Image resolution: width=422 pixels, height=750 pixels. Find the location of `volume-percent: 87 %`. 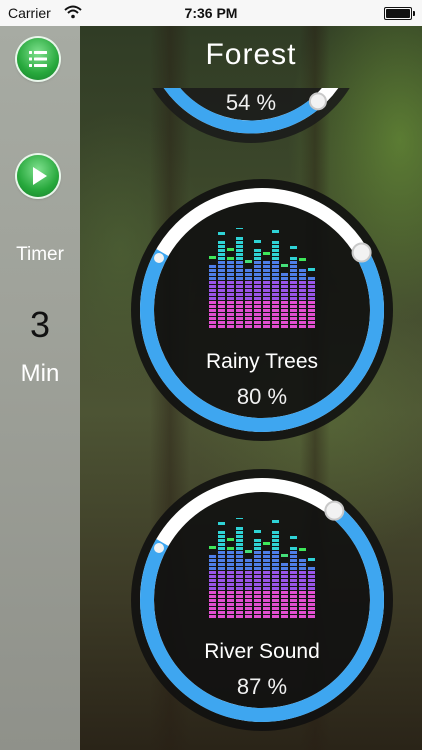

volume-percent: 87 % is located at coordinates (262, 686).